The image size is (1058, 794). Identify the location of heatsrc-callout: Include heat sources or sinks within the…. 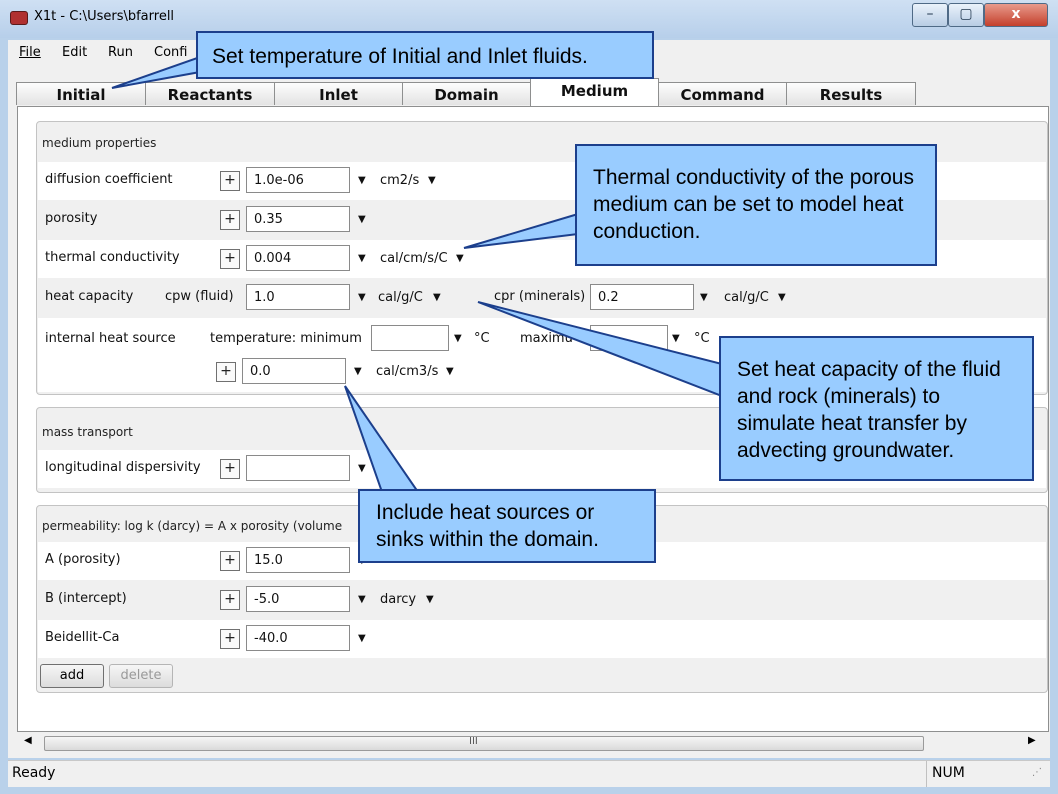
(507, 526).